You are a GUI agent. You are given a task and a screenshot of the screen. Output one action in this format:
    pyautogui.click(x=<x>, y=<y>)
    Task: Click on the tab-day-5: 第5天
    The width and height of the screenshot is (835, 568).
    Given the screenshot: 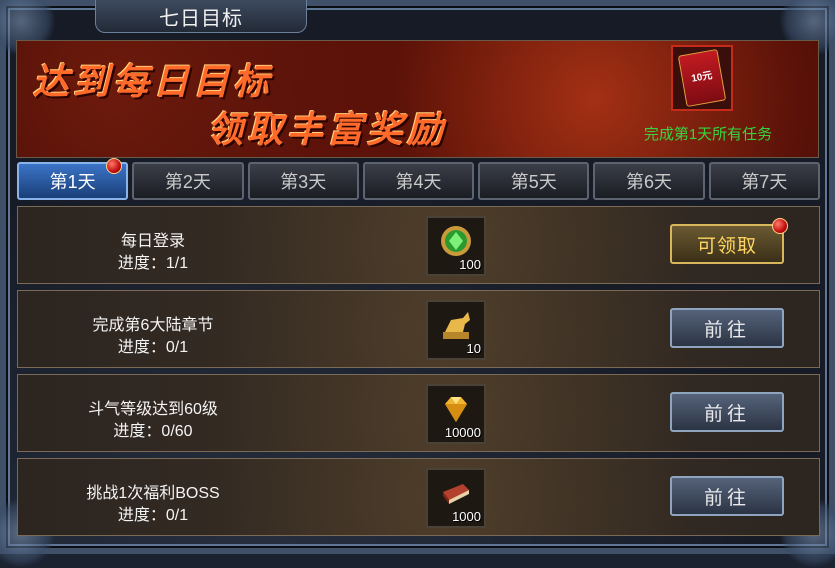 What is the action you would take?
    pyautogui.click(x=534, y=181)
    